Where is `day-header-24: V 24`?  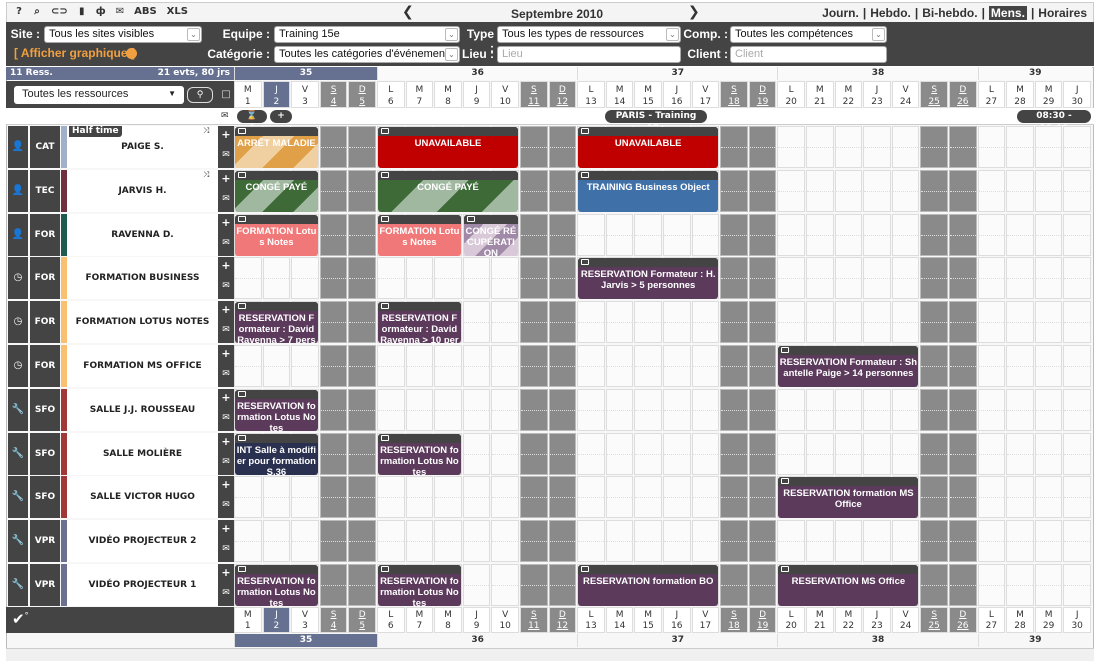 day-header-24: V 24 is located at coordinates (905, 94).